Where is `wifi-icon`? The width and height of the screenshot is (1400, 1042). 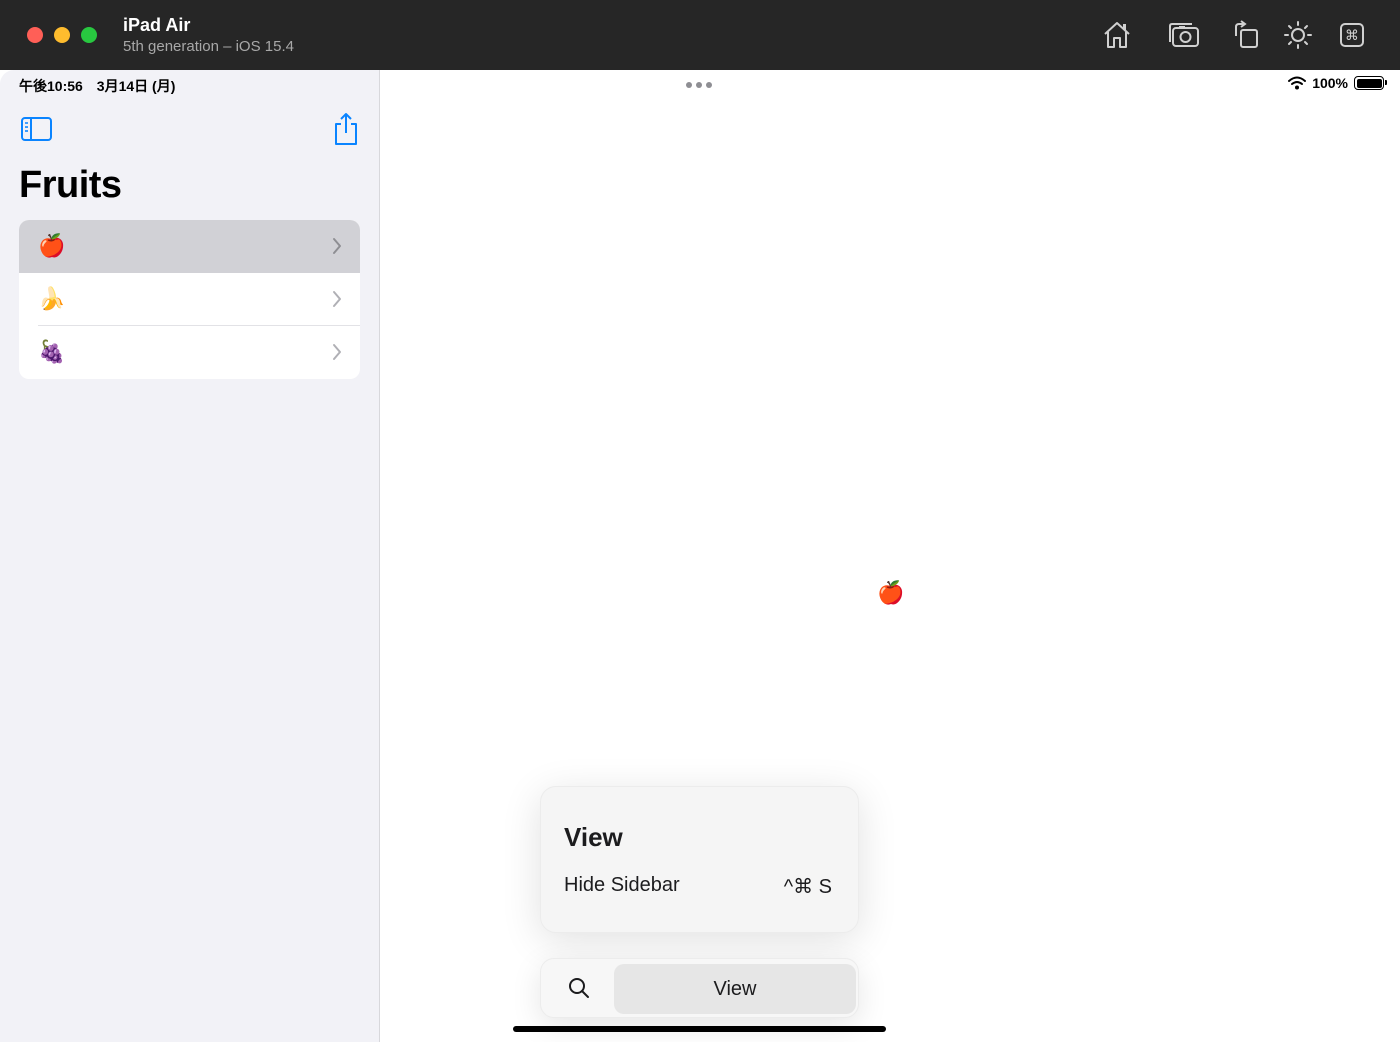
wifi-icon is located at coordinates (1297, 83).